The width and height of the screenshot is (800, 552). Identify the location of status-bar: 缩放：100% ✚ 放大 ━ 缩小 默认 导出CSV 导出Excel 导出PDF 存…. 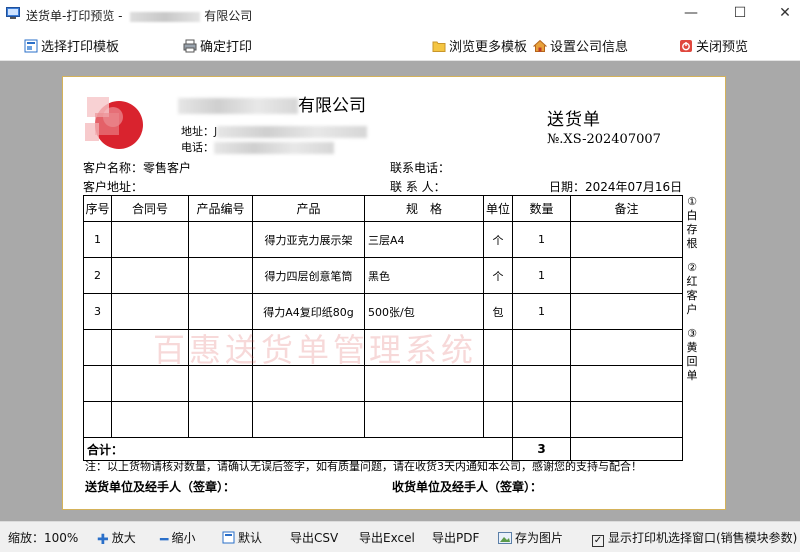
(400, 536).